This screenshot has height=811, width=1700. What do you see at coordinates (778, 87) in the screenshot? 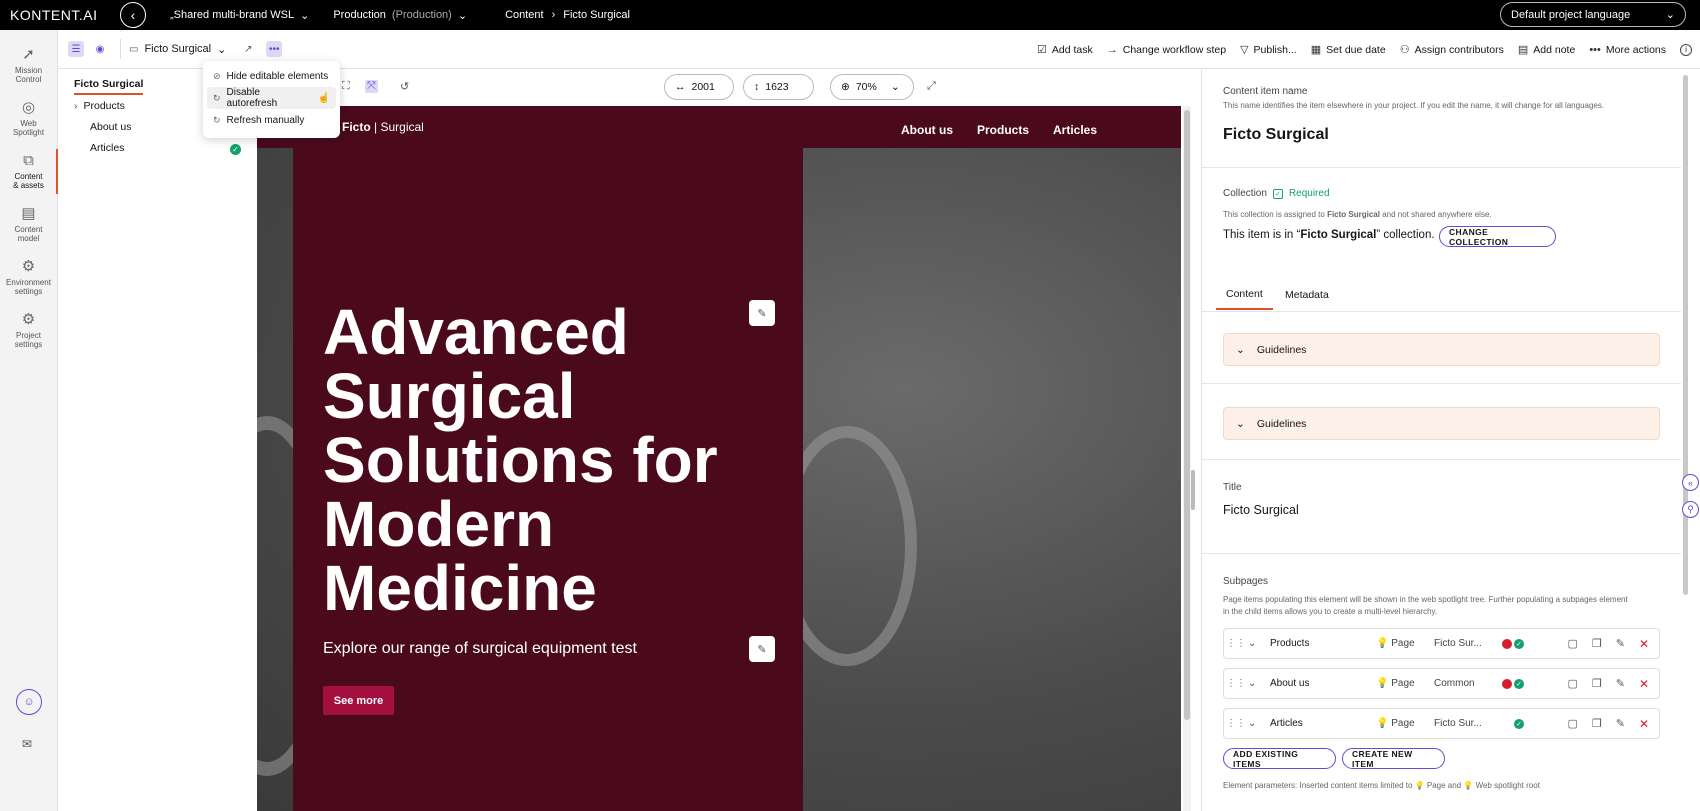
I see `height-input: ↕ 1623` at bounding box center [778, 87].